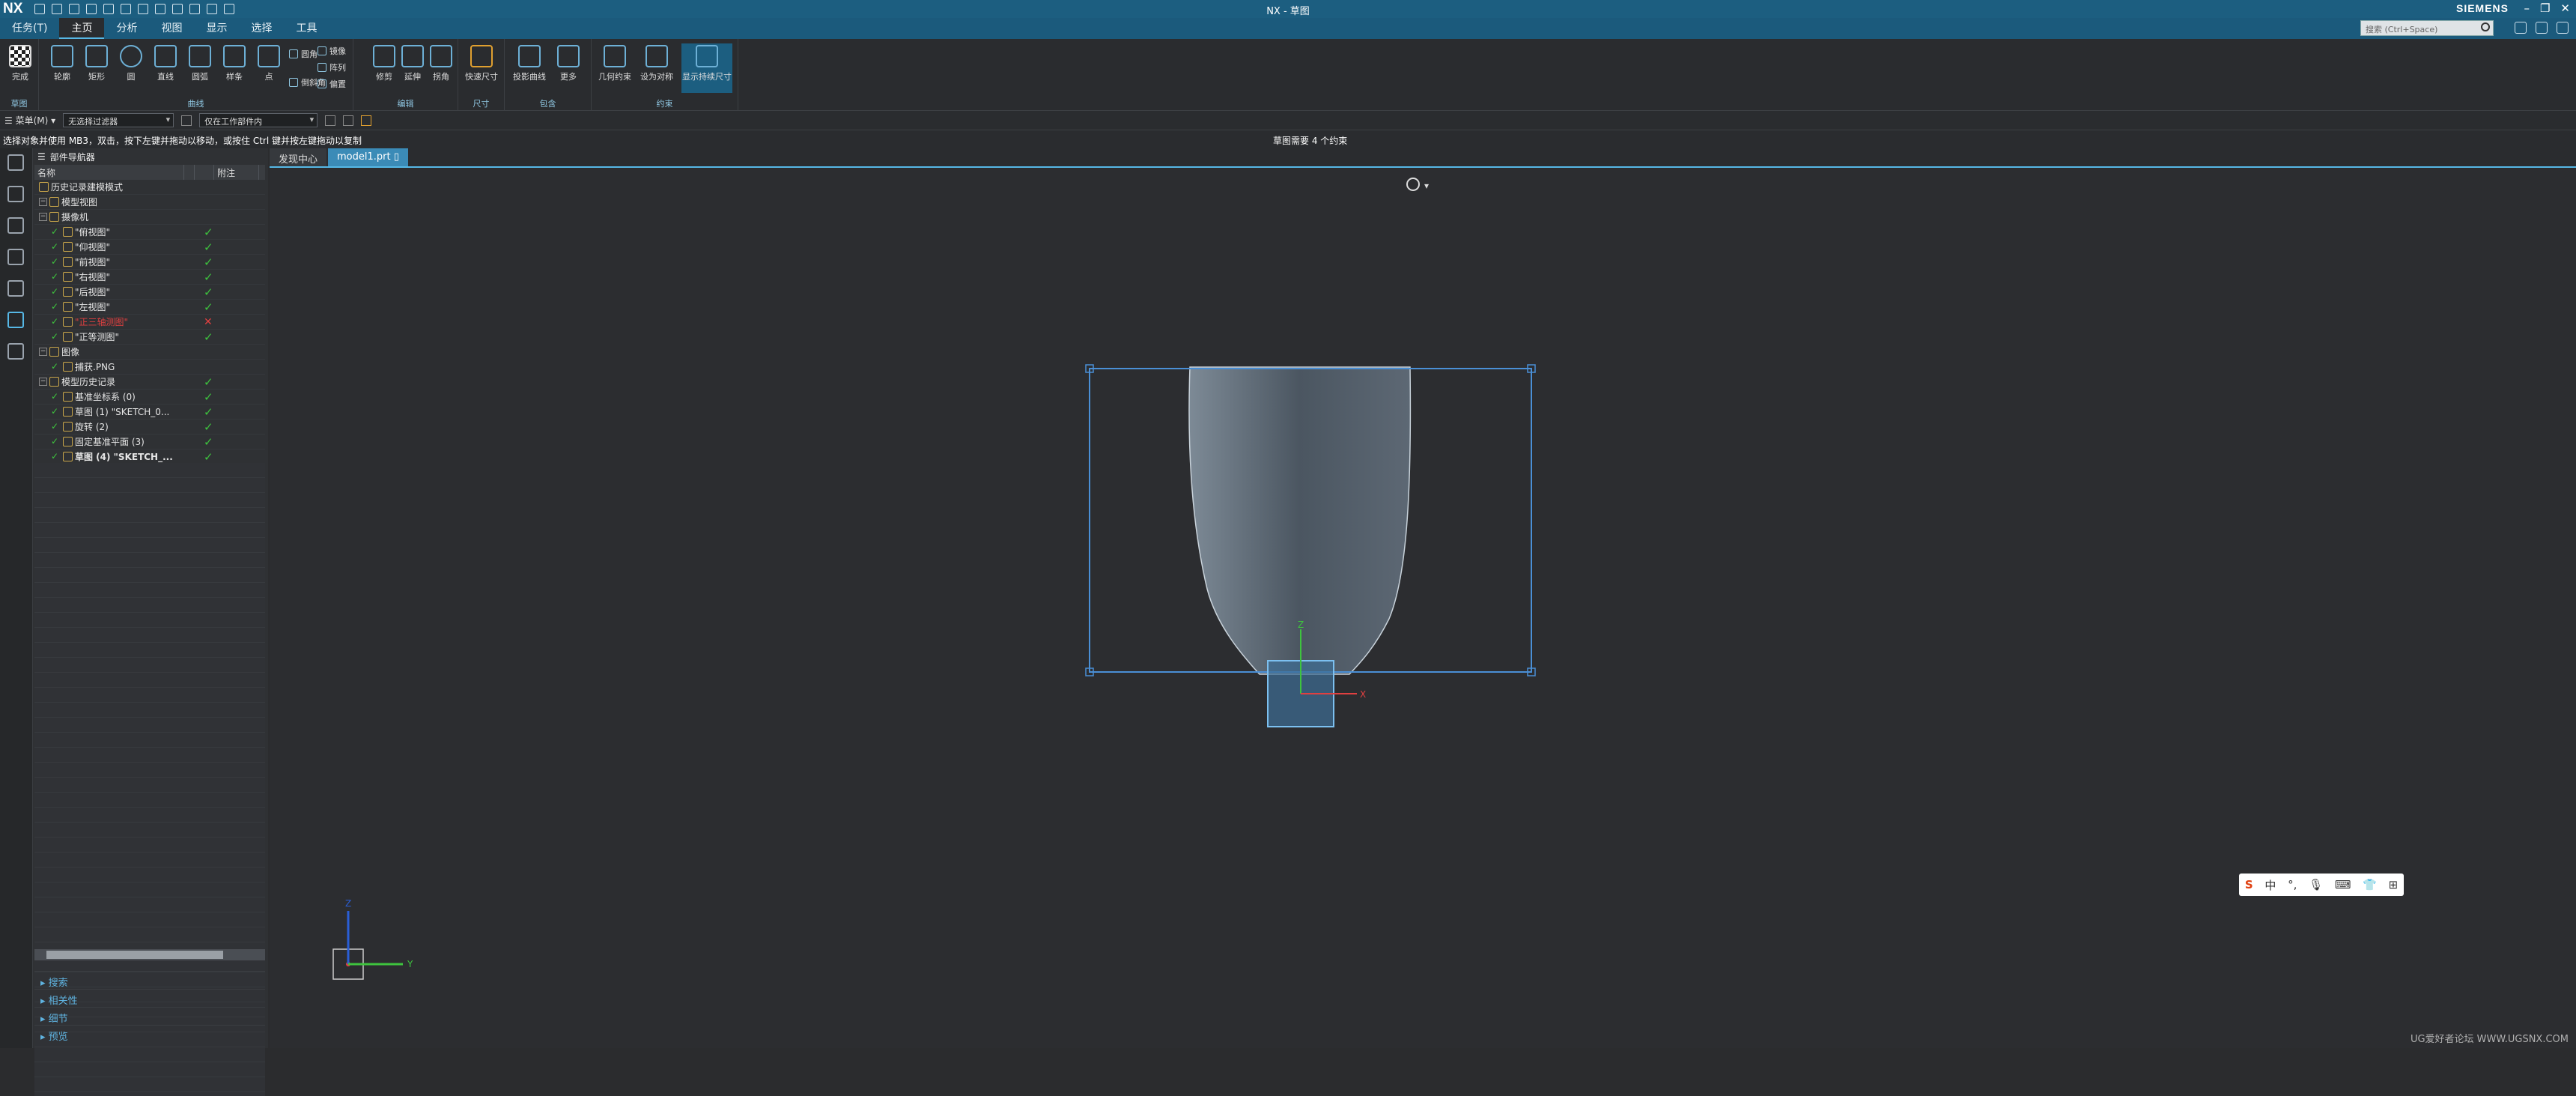 The image size is (2576, 1096). Describe the element at coordinates (15, 163) in the screenshot. I see `settings-icon` at that location.